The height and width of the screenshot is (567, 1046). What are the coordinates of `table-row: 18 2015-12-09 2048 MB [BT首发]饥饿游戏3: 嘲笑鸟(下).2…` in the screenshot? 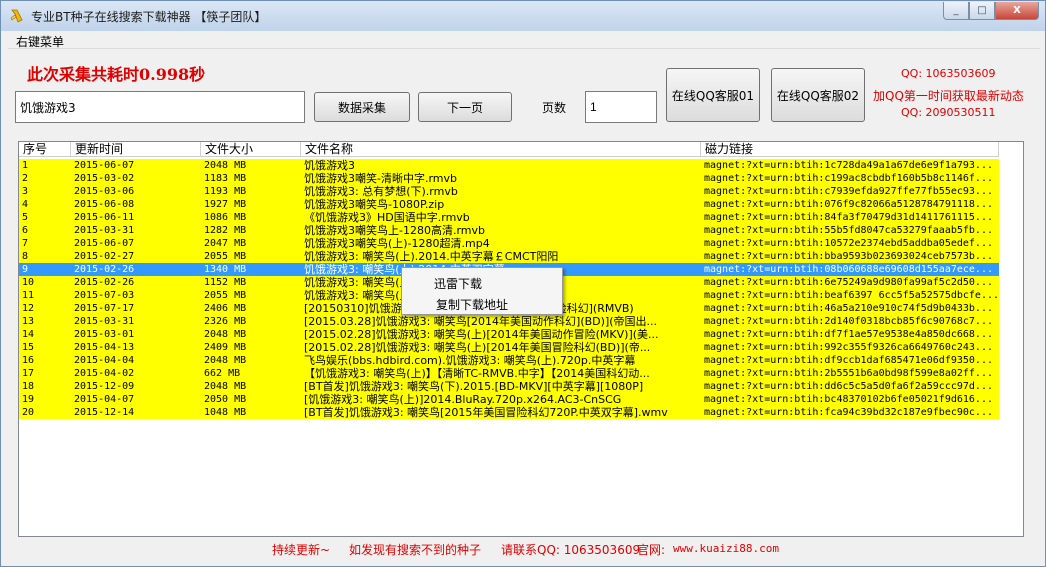 It's located at (509, 386).